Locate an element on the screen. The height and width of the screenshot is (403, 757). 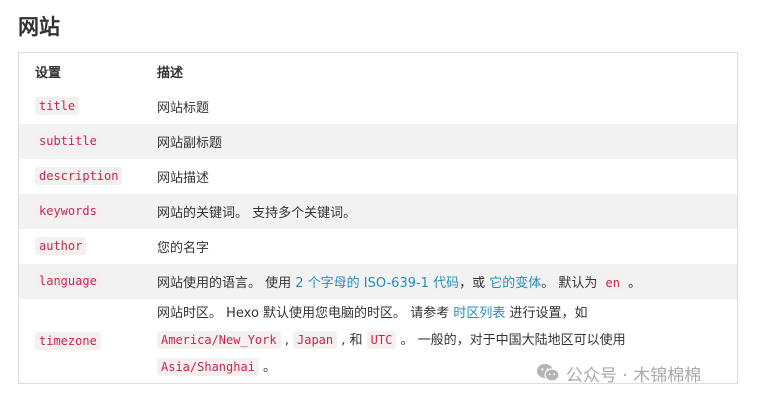
description-cell: 网站副标题 is located at coordinates (439, 141).